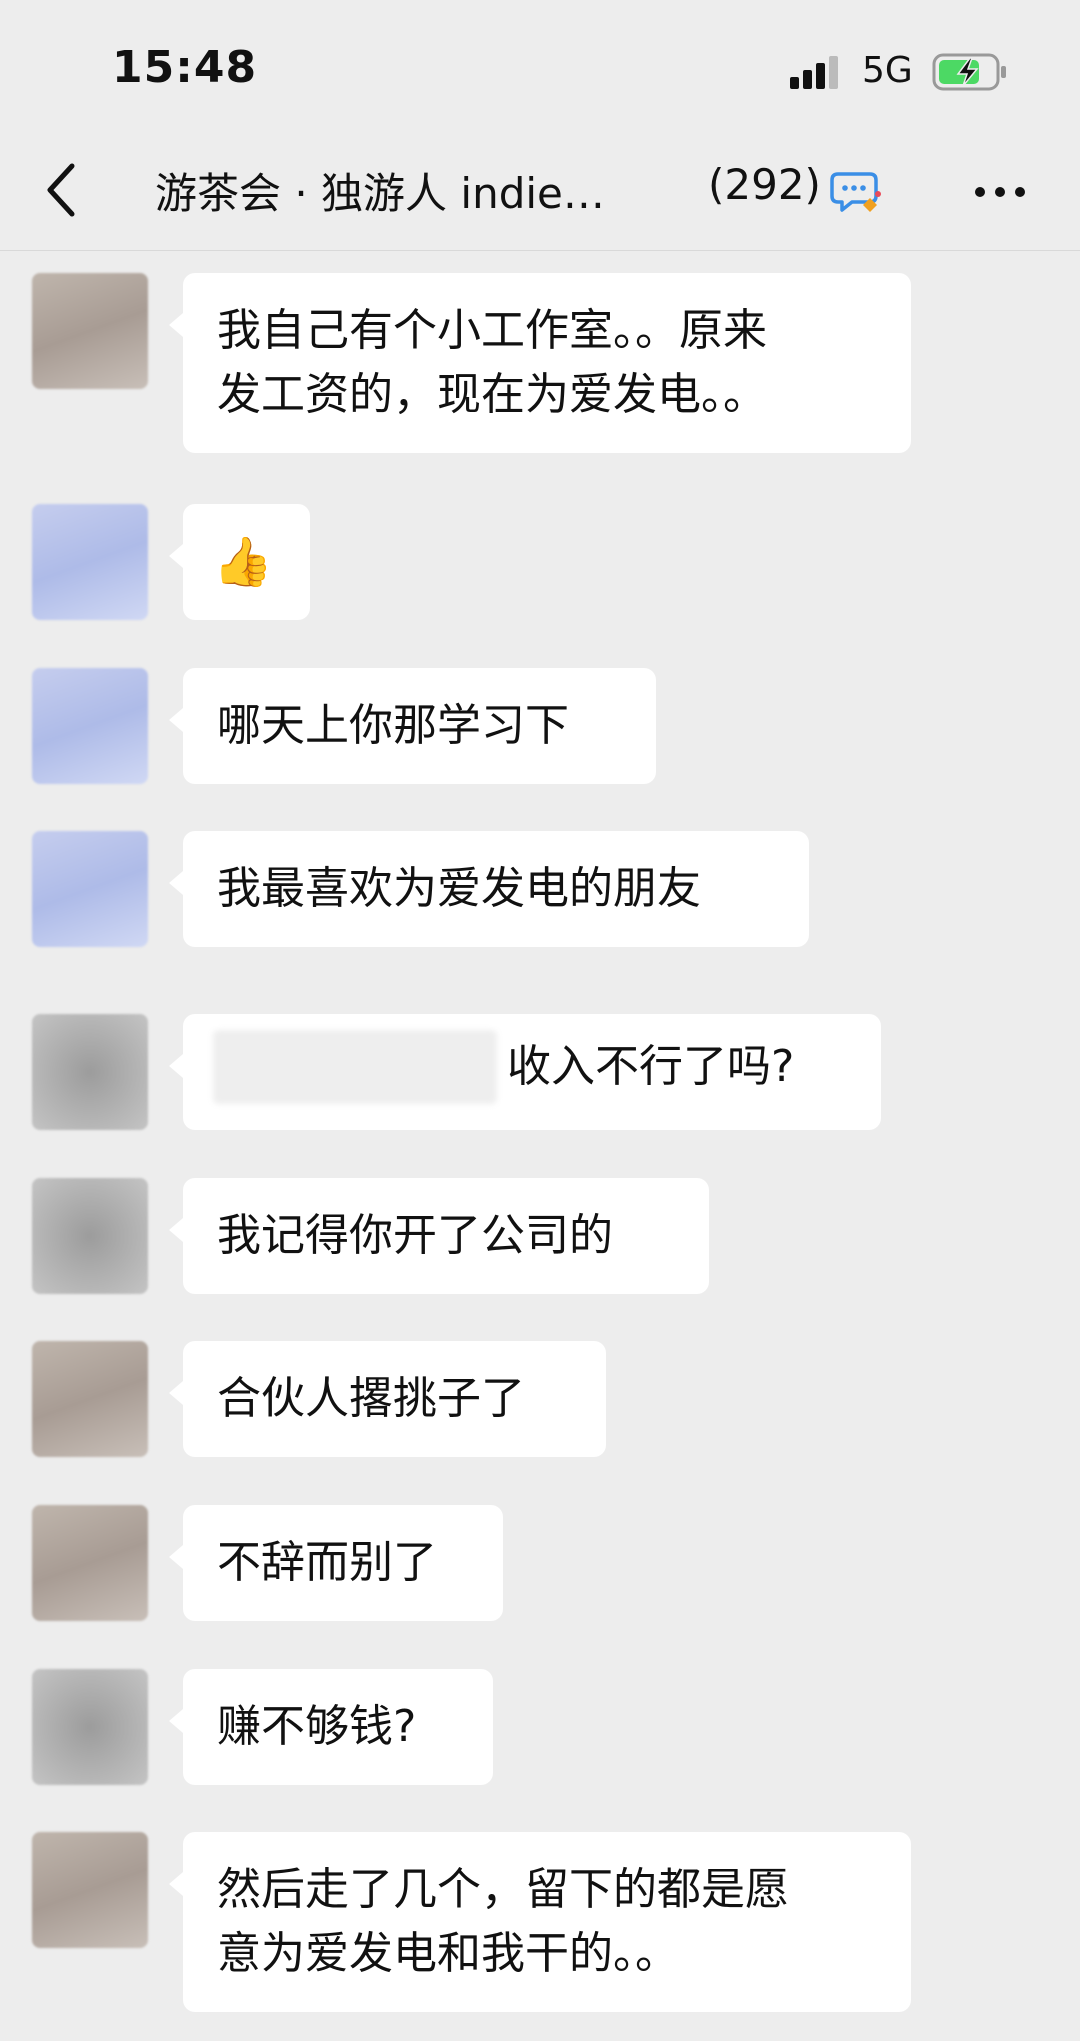  What do you see at coordinates (65, 190) in the screenshot?
I see `chevron-left-icon` at bounding box center [65, 190].